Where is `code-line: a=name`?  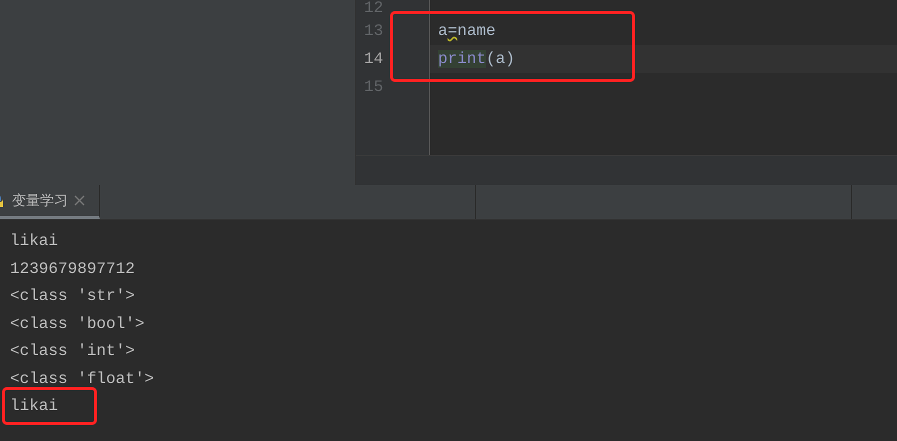 code-line: a=name is located at coordinates (467, 31).